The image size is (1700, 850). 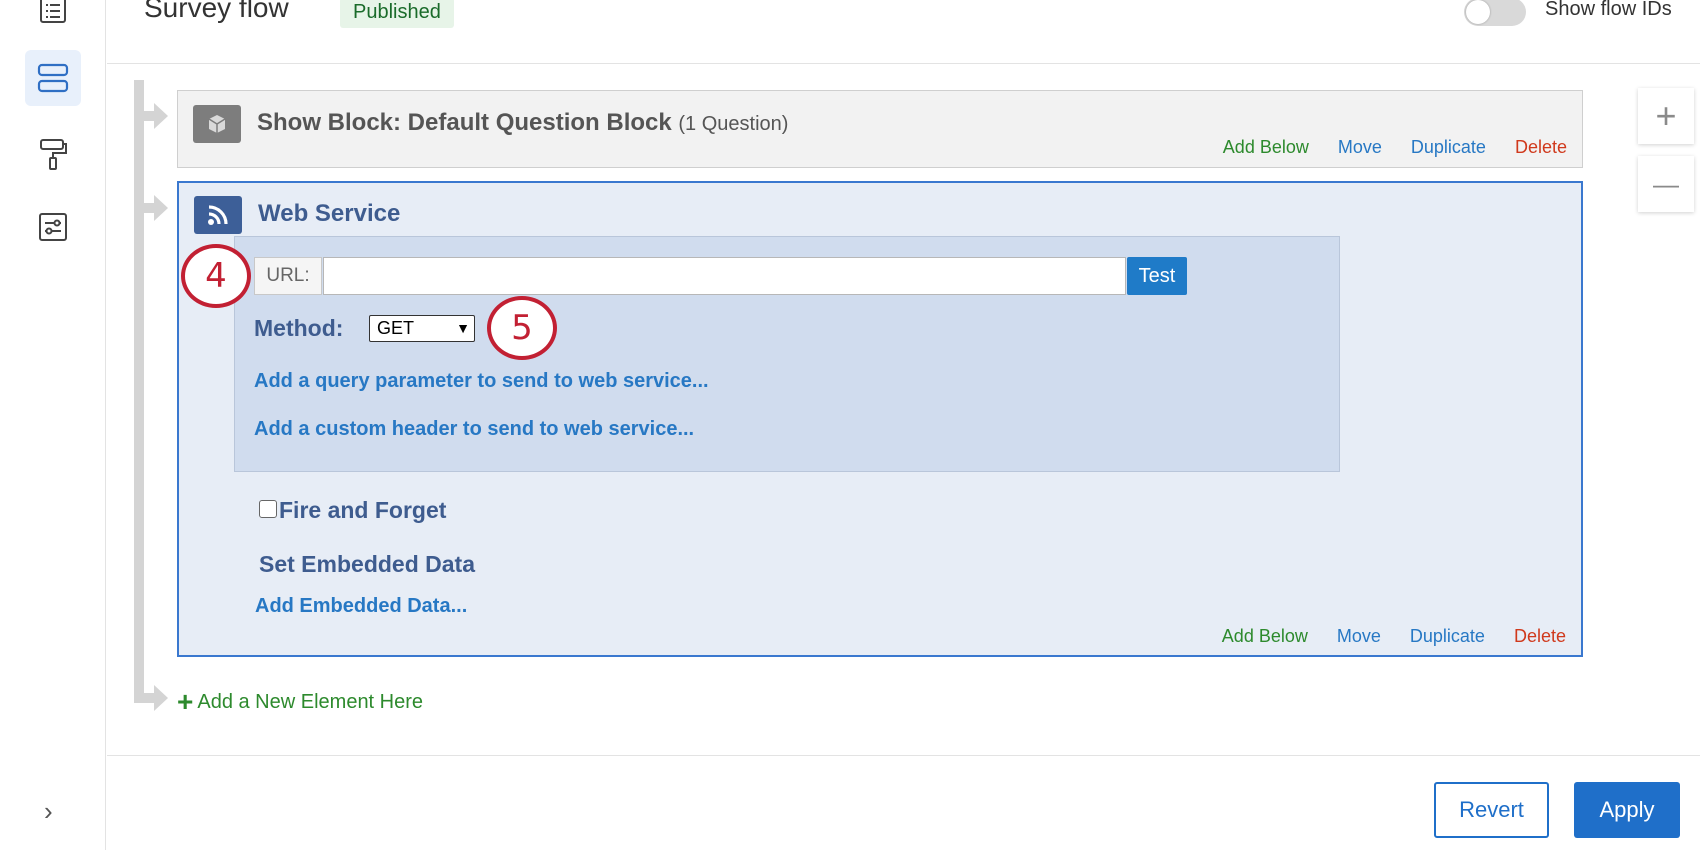 I want to click on fire-and-forget-label: Fire and Forget, so click(x=363, y=510).